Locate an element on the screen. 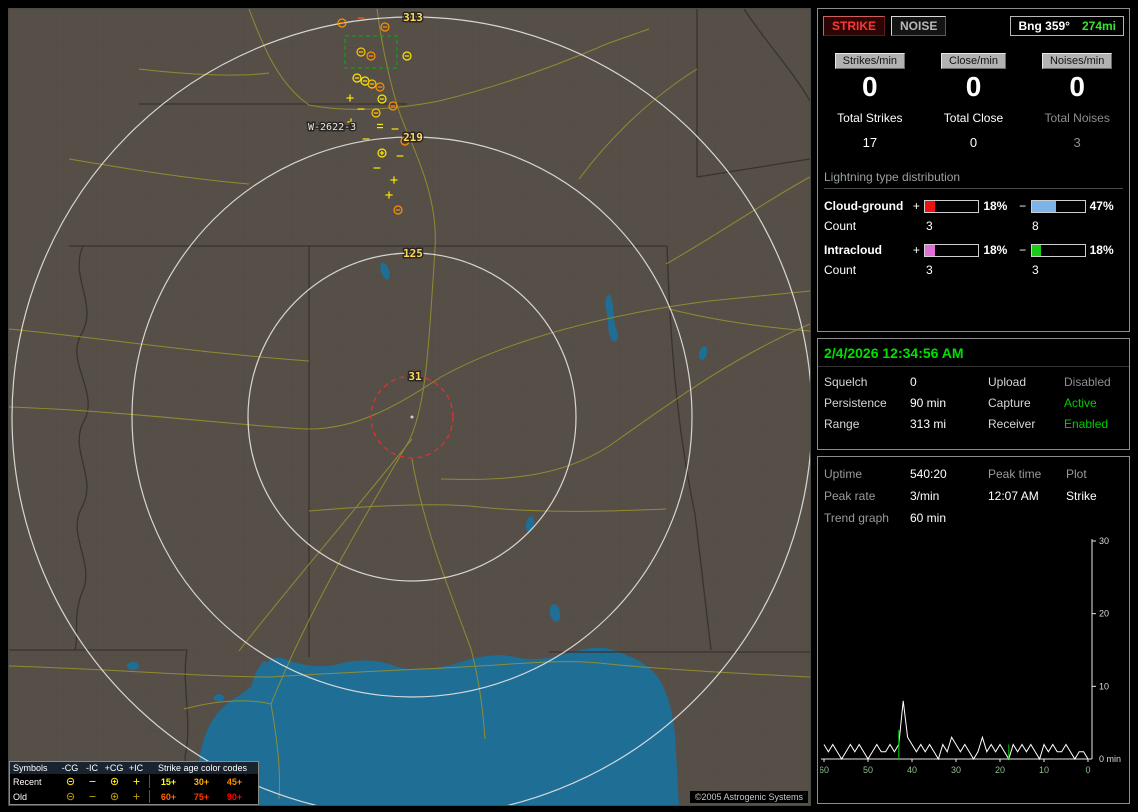  receiver-status: Enabled is located at coordinates (1086, 424).